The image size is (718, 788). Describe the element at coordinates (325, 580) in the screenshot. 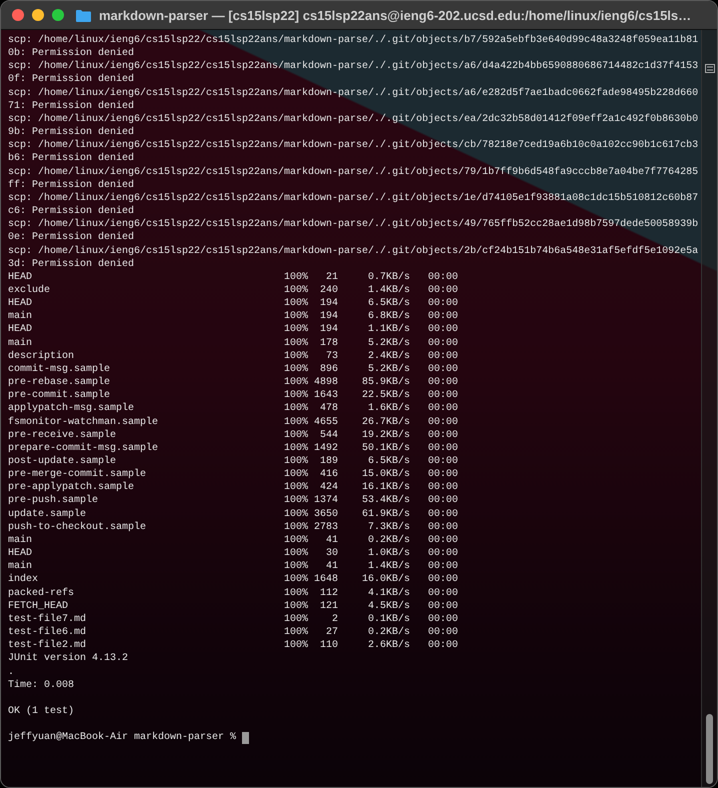

I see `file-size: 1648` at that location.